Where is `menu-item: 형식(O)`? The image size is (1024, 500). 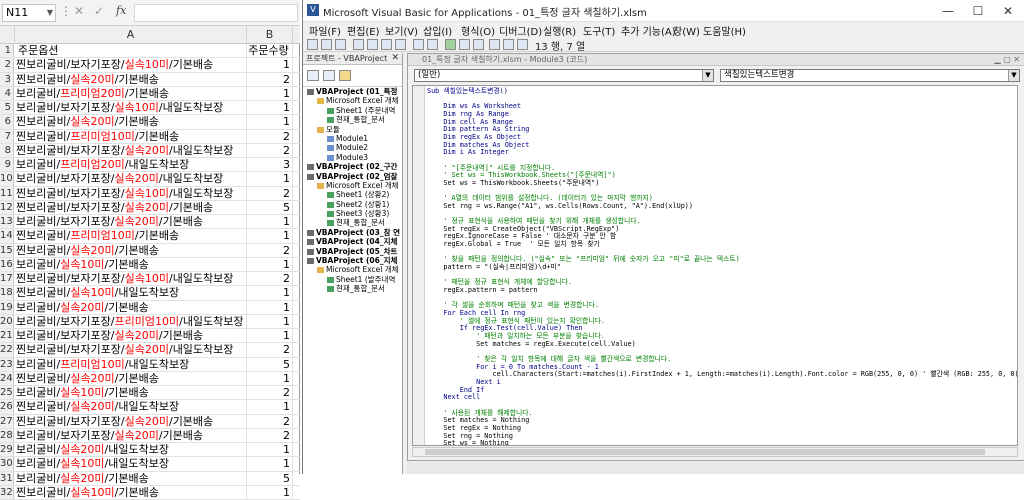 menu-item: 형식(O) is located at coordinates (478, 30).